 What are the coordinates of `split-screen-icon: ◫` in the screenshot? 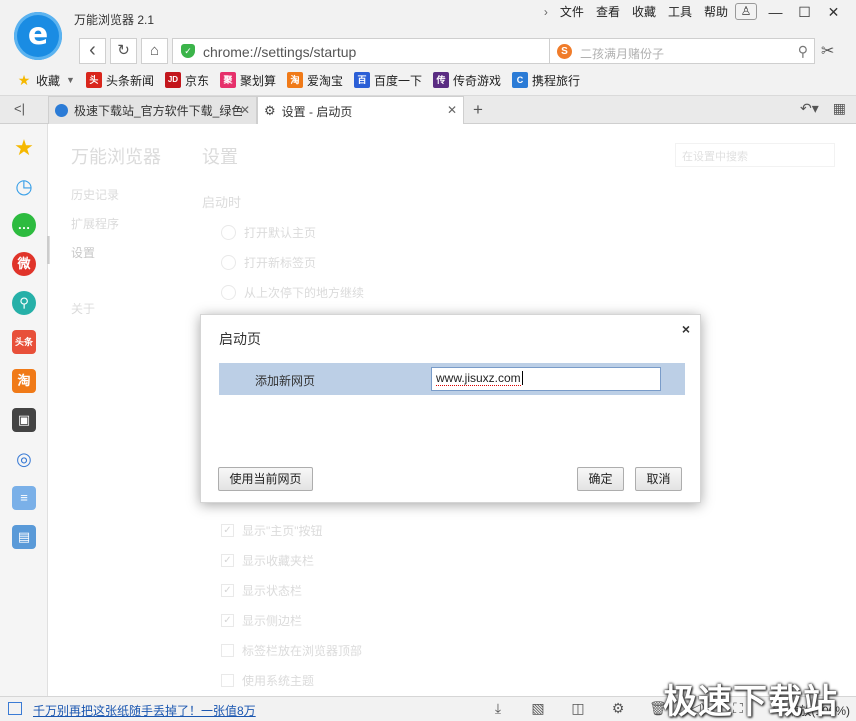 It's located at (578, 708).